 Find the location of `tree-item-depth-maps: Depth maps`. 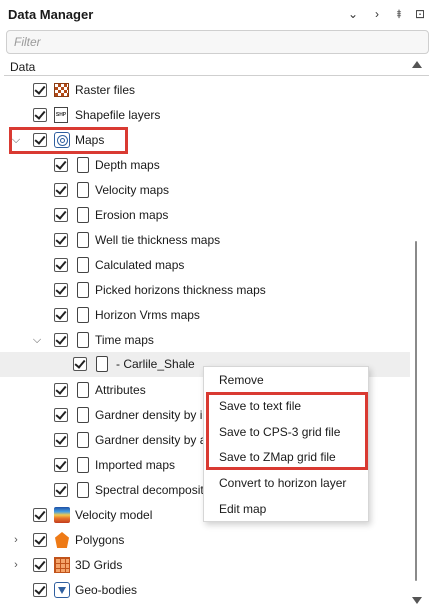

tree-item-depth-maps: Depth maps is located at coordinates (205, 165).